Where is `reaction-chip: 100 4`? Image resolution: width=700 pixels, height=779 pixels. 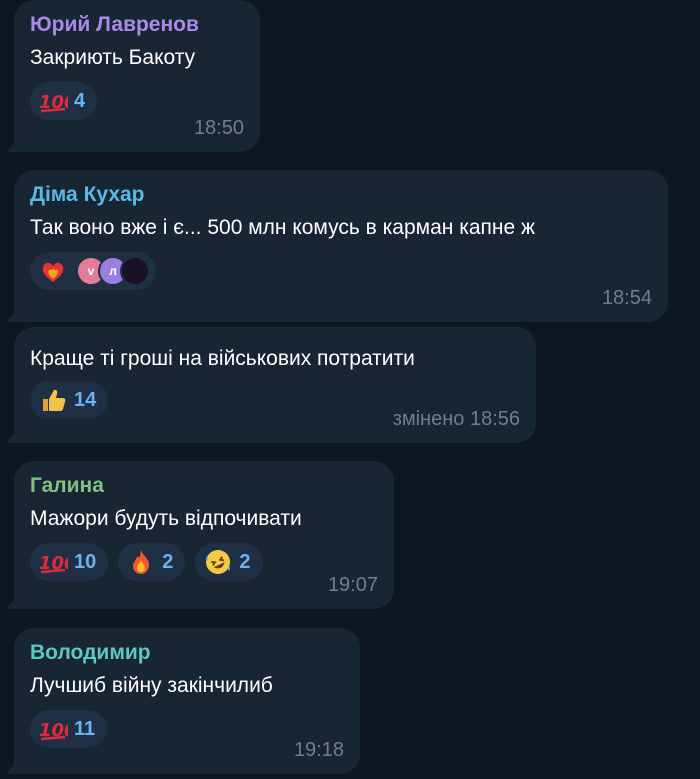
reaction-chip: 100 4 is located at coordinates (64, 101).